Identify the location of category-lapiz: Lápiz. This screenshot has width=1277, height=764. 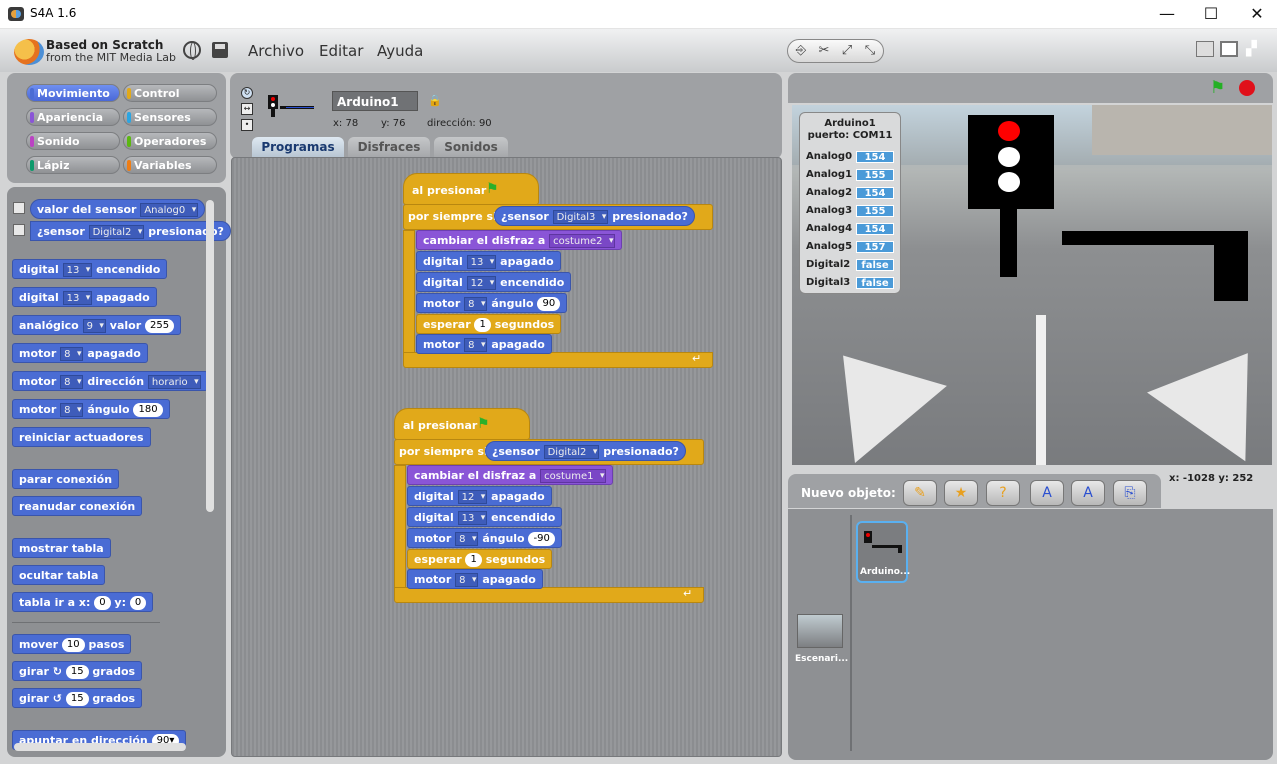
(73, 165).